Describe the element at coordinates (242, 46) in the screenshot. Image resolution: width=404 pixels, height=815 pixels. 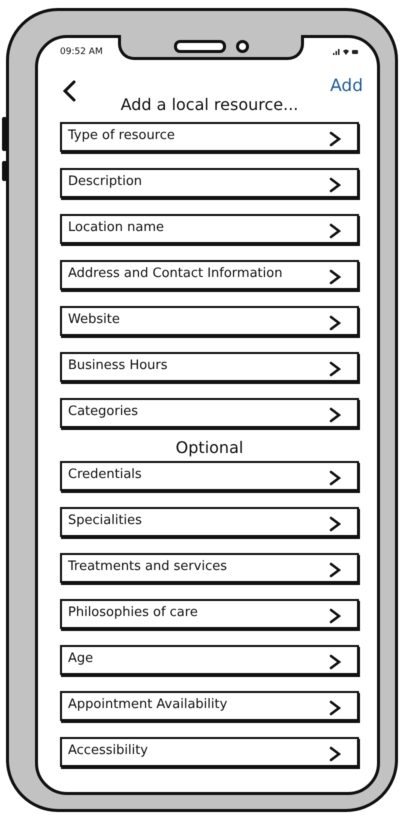
I see `camera-icon` at that location.